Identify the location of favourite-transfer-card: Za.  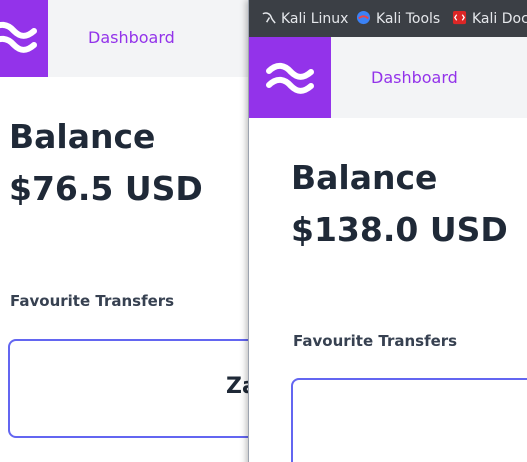
(140, 388).